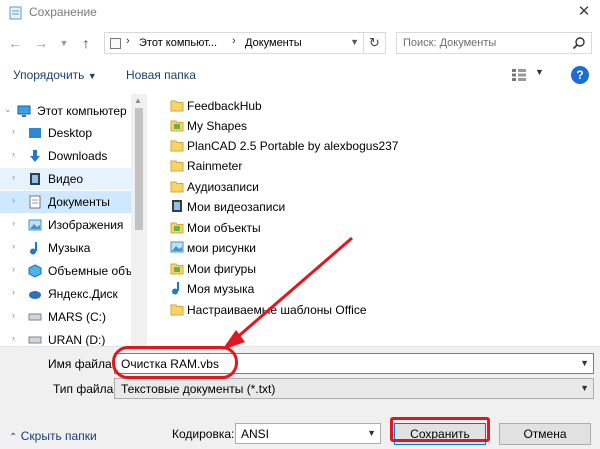 The height and width of the screenshot is (449, 600). I want to click on address-bar: › Этот компьют... › Документы ▼, so click(234, 43).